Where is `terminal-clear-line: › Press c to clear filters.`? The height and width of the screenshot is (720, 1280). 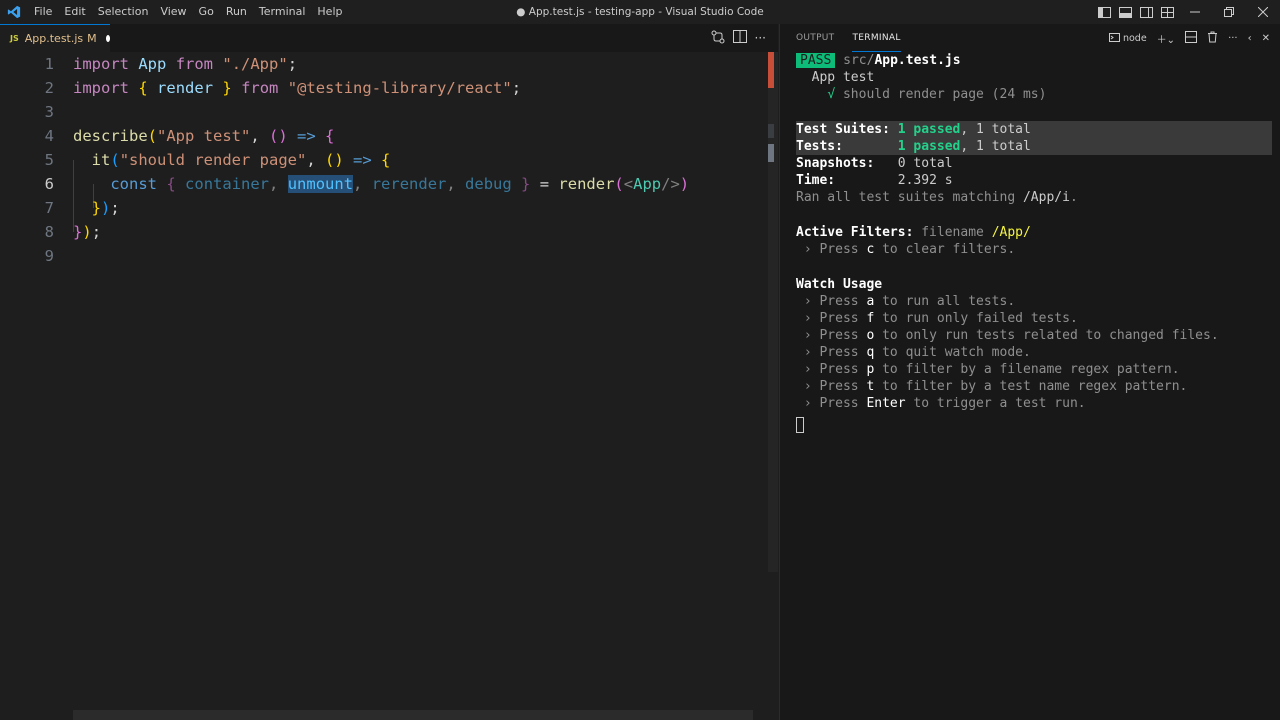 terminal-clear-line: › Press c to clear filters. is located at coordinates (906, 249).